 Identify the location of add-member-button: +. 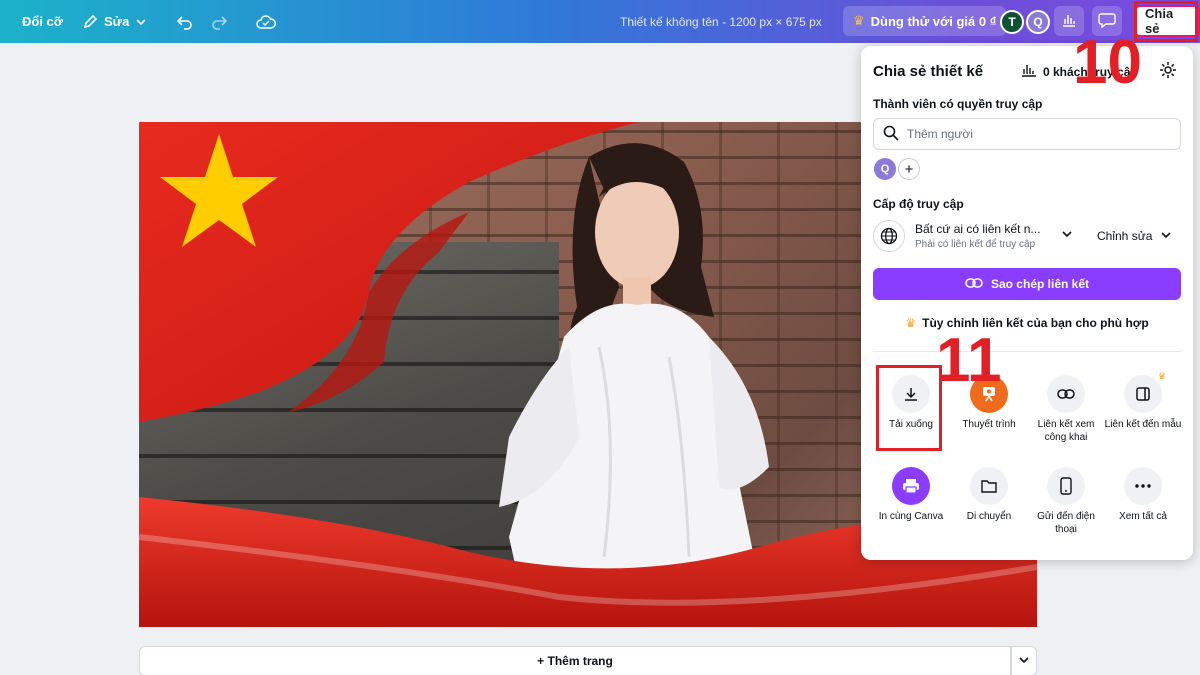
(909, 169).